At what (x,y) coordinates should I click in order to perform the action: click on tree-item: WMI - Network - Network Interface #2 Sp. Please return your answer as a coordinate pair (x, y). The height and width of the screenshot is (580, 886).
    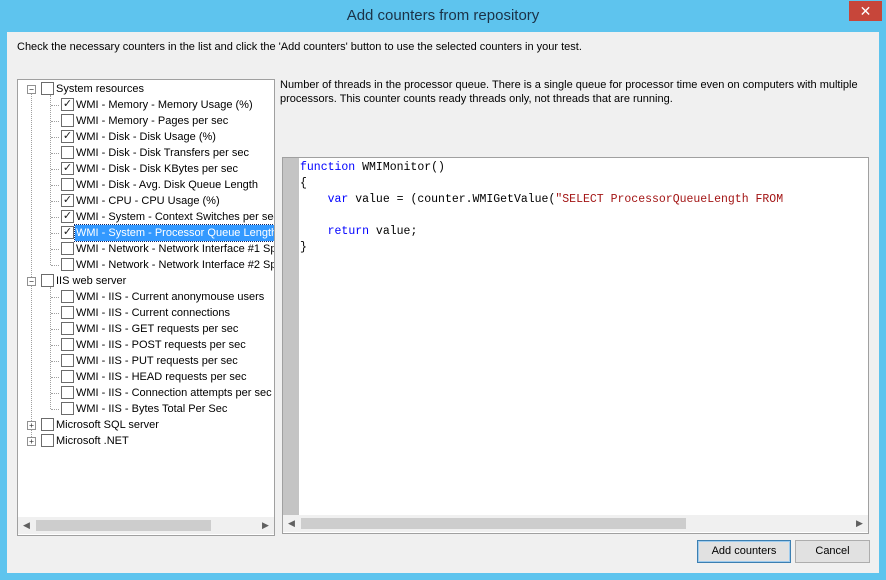
    Looking at the image, I should click on (167, 265).